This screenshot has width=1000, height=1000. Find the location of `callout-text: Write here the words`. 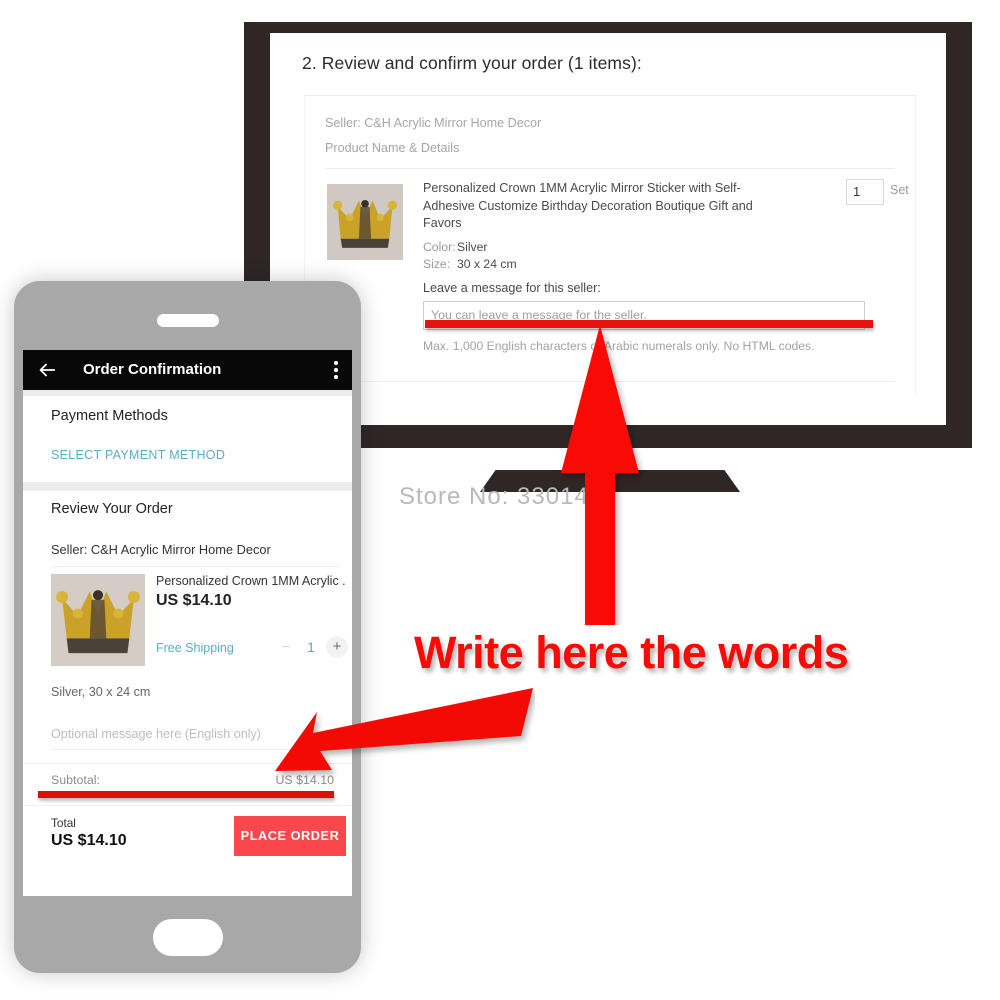

callout-text: Write here the words is located at coordinates (631, 652).